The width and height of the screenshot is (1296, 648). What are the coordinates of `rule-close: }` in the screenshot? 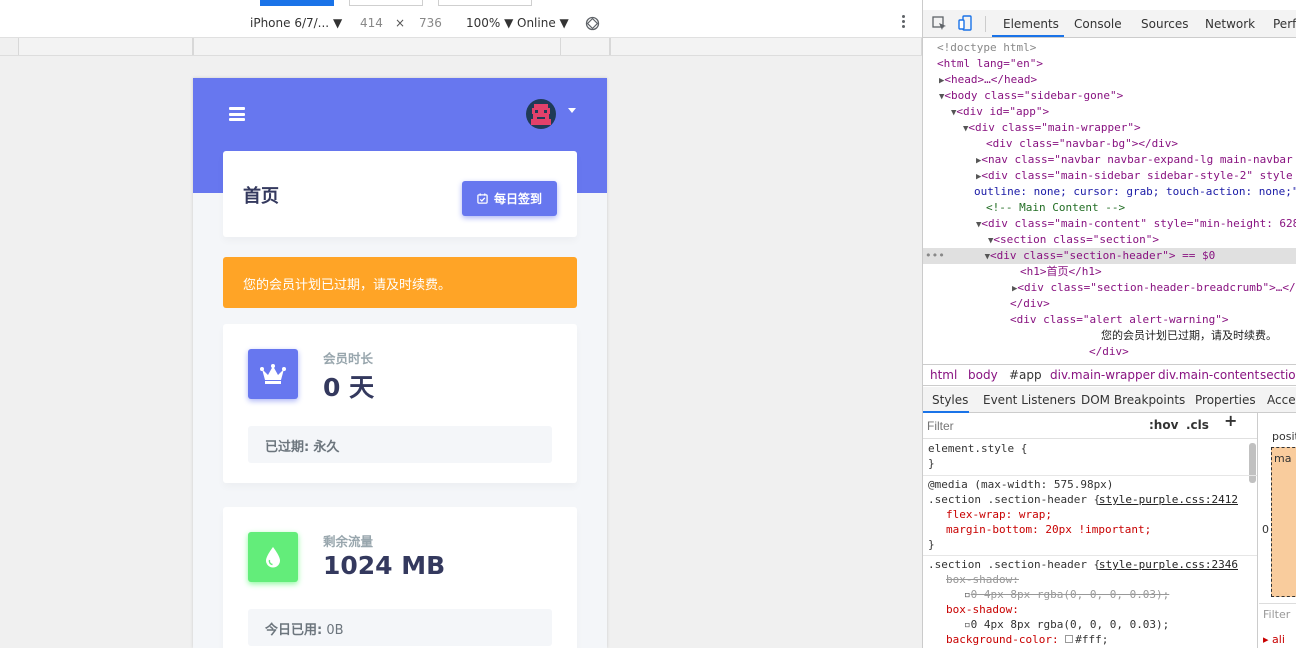 It's located at (931, 463).